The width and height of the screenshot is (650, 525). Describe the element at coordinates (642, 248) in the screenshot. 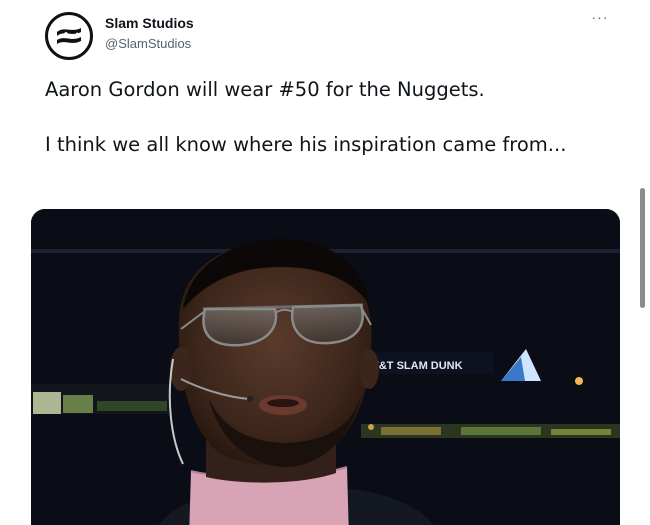

I see `scrollbar-thumb` at that location.